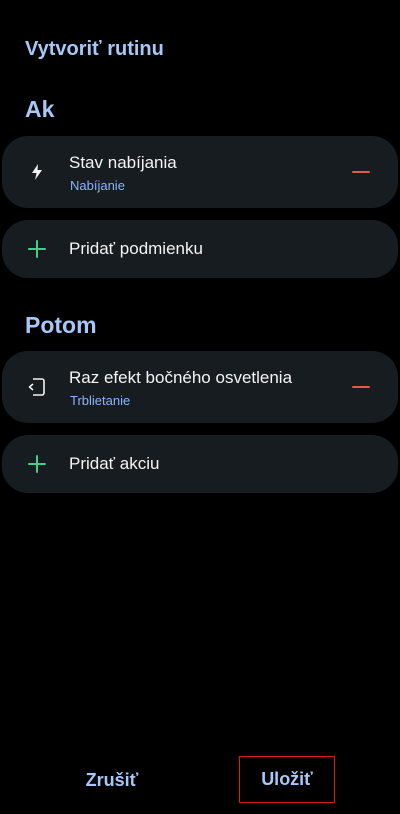  I want to click on remove-action-button, so click(361, 387).